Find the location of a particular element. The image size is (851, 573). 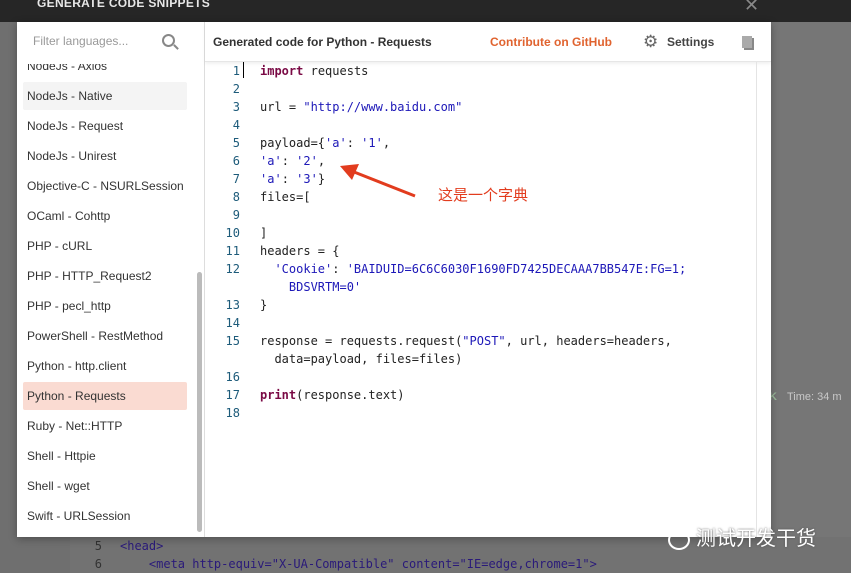

line-number: 18 is located at coordinates (232, 413).